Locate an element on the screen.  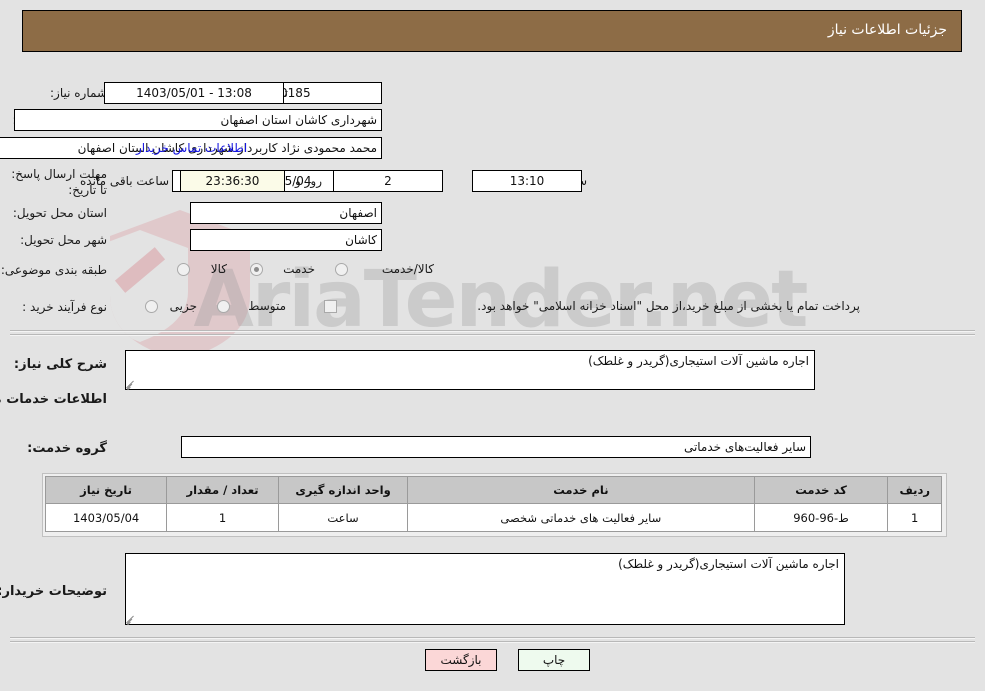
summary-textarea: اجاره ماشین آلات استیجاری(گریدر و غلطک) is located at coordinates (470, 370).